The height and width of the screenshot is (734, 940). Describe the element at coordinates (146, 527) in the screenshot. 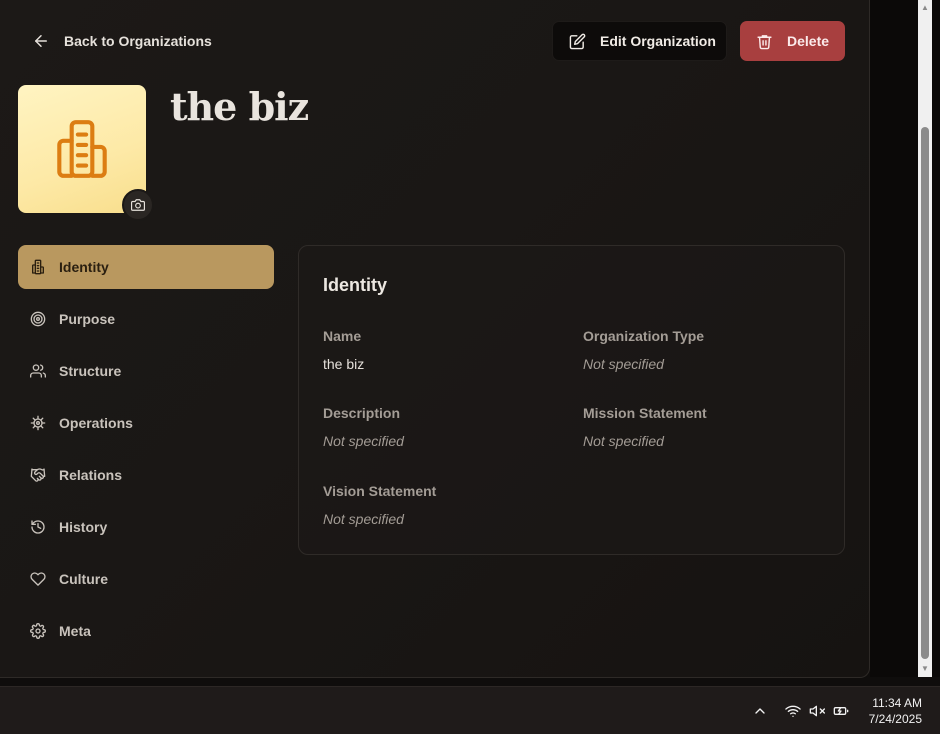

I see `nav-item-history: History` at that location.